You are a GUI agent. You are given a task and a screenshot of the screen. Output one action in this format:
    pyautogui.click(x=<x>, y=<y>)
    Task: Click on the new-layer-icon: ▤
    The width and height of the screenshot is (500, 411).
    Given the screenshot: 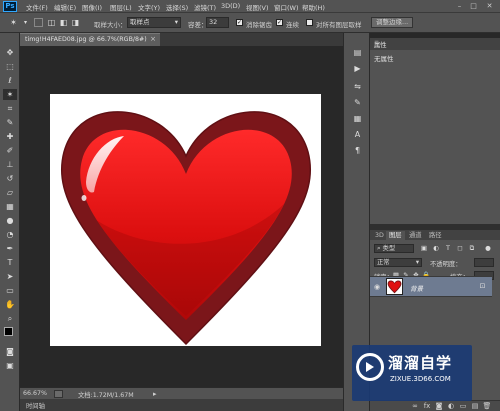 What is the action you would take?
    pyautogui.click(x=475, y=406)
    